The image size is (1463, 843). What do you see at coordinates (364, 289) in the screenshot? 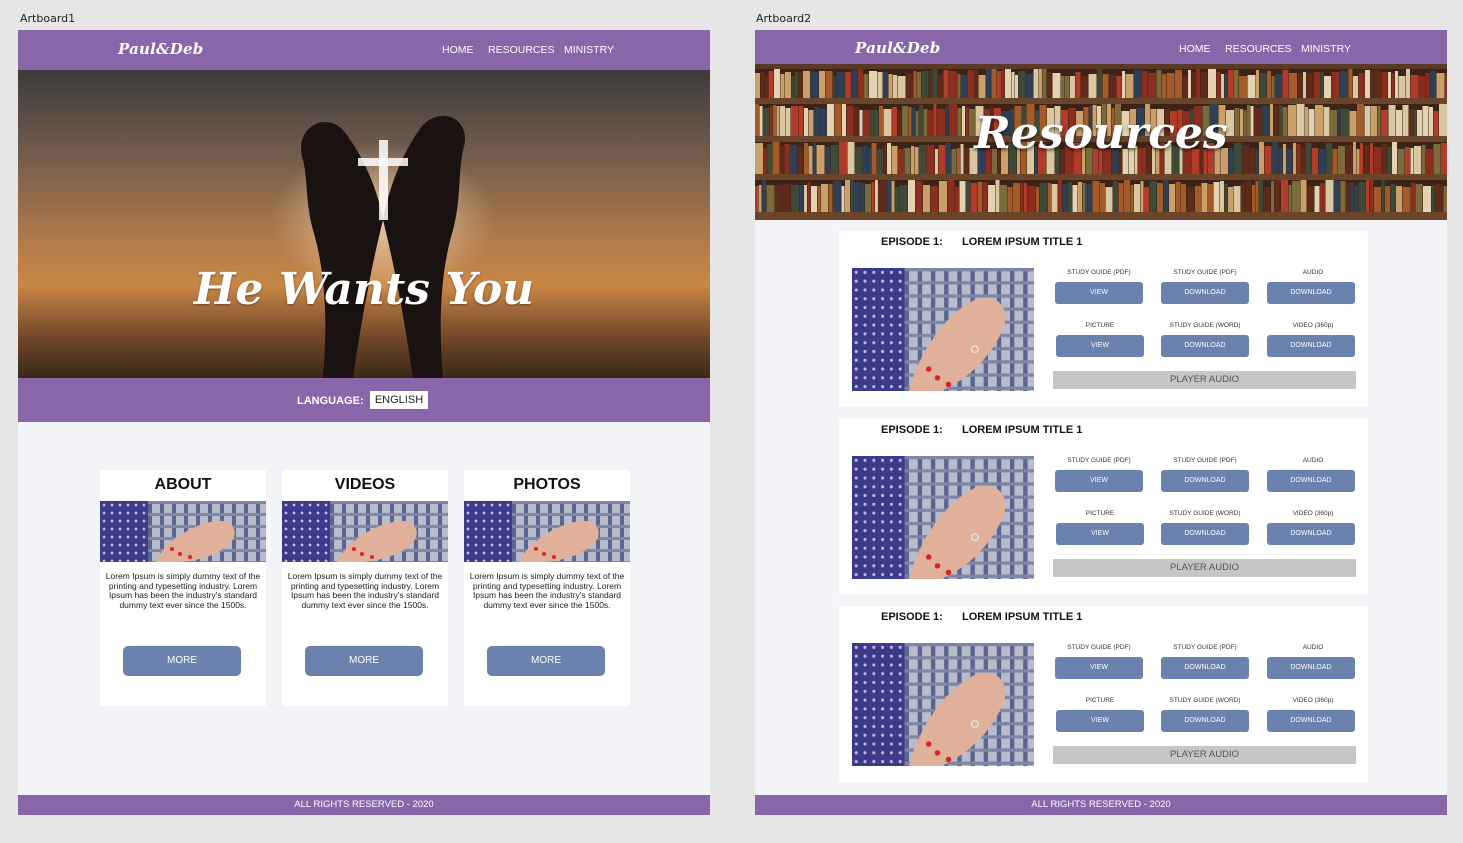
I see `hero-title: He Wants You` at bounding box center [364, 289].